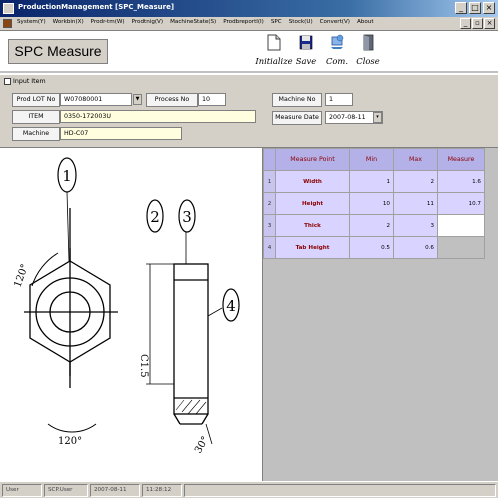 The image size is (498, 498). I want to click on menu-spc: SPC, so click(276, 22).